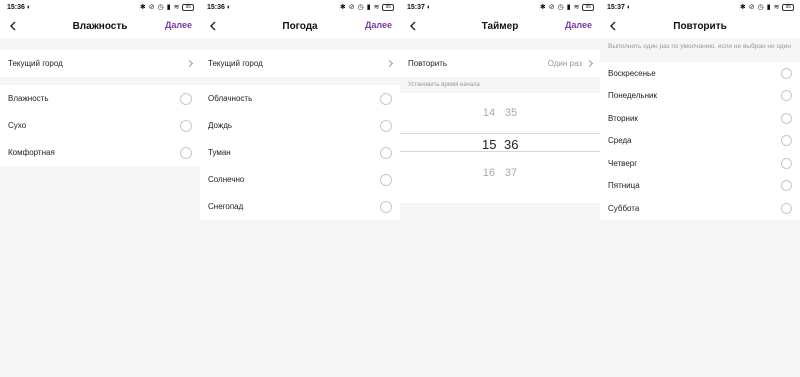 Image resolution: width=800 pixels, height=377 pixels. Describe the element at coordinates (489, 173) in the screenshot. I see `picker-hour: 16` at that location.